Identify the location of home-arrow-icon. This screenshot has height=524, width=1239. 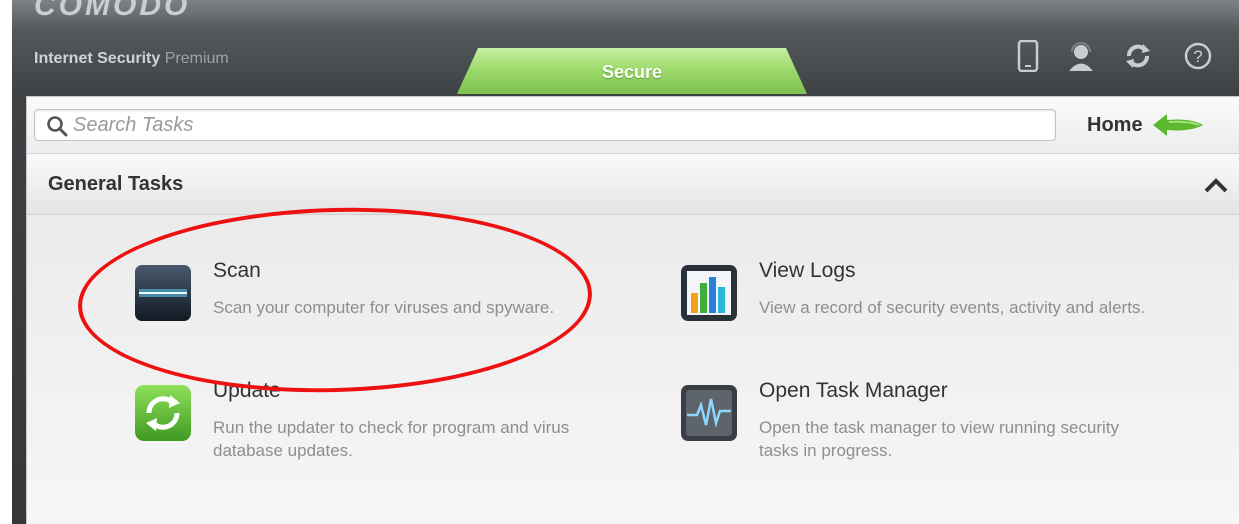
(1177, 125).